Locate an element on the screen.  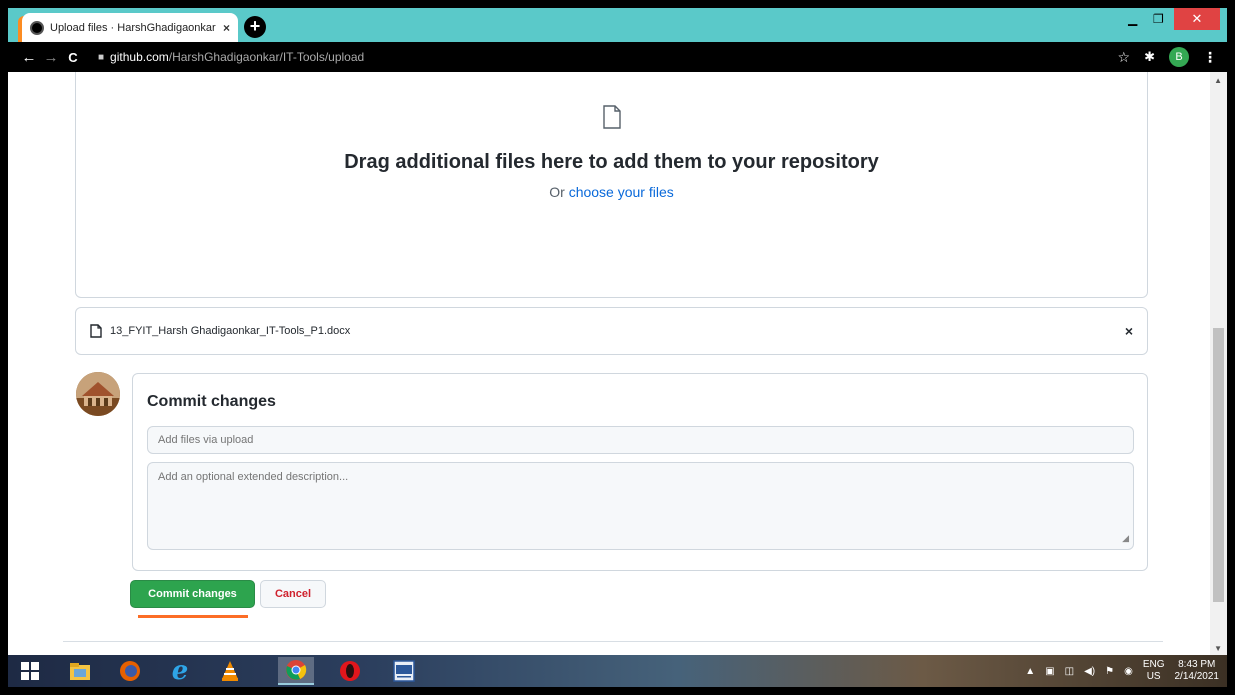
windows-logo-icon is located at coordinates (30, 671).